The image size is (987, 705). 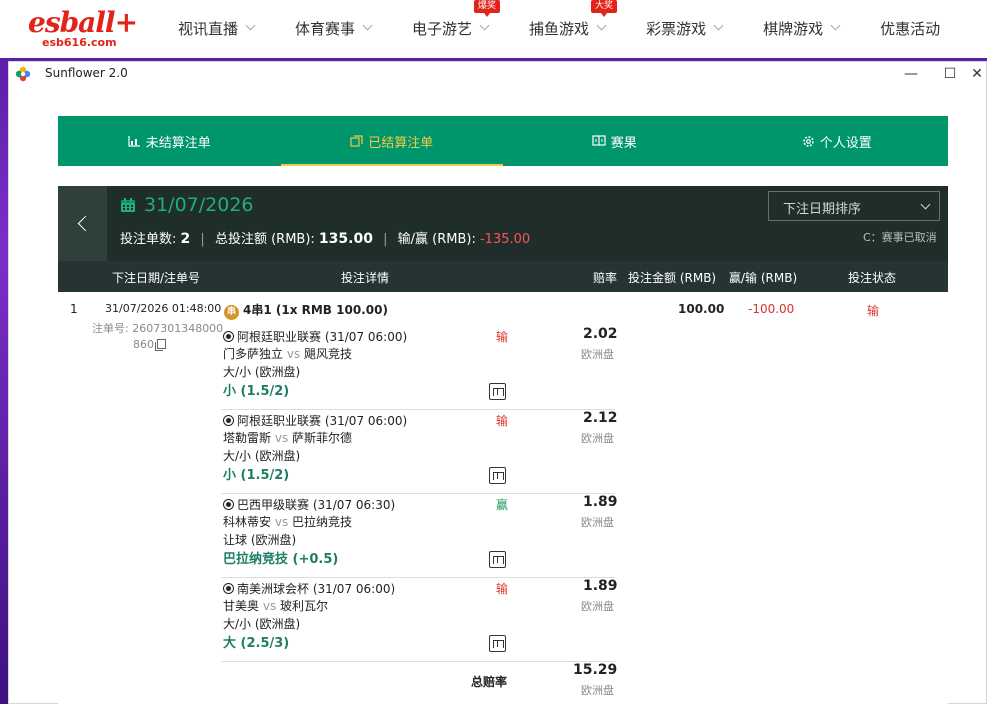 What do you see at coordinates (316, 589) in the screenshot?
I see `league-label: 南美洲球会杯 (31/07 06:00)` at bounding box center [316, 589].